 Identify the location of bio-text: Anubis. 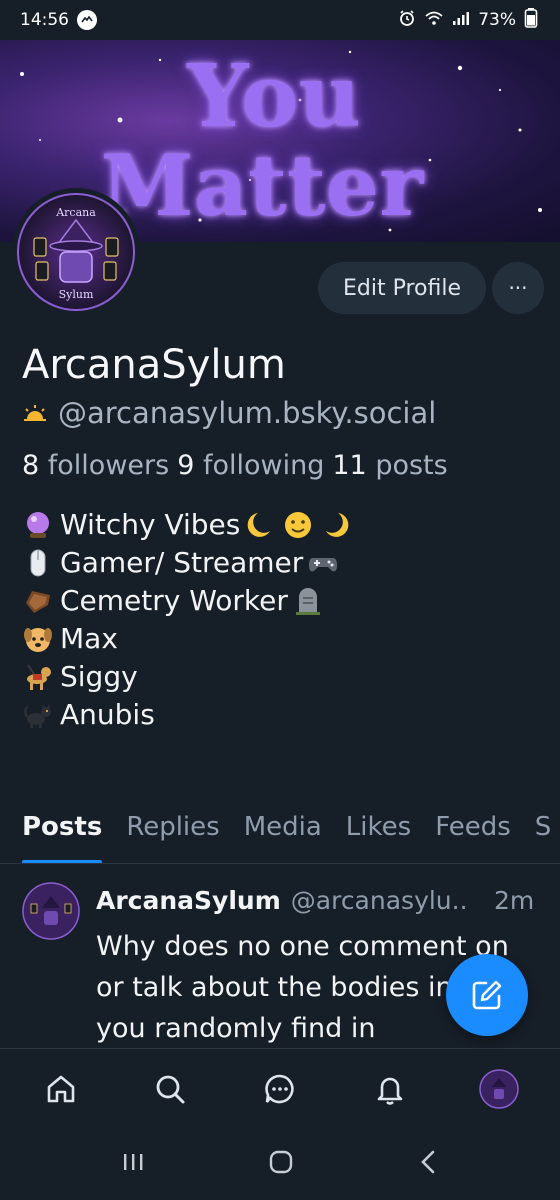
(107, 714).